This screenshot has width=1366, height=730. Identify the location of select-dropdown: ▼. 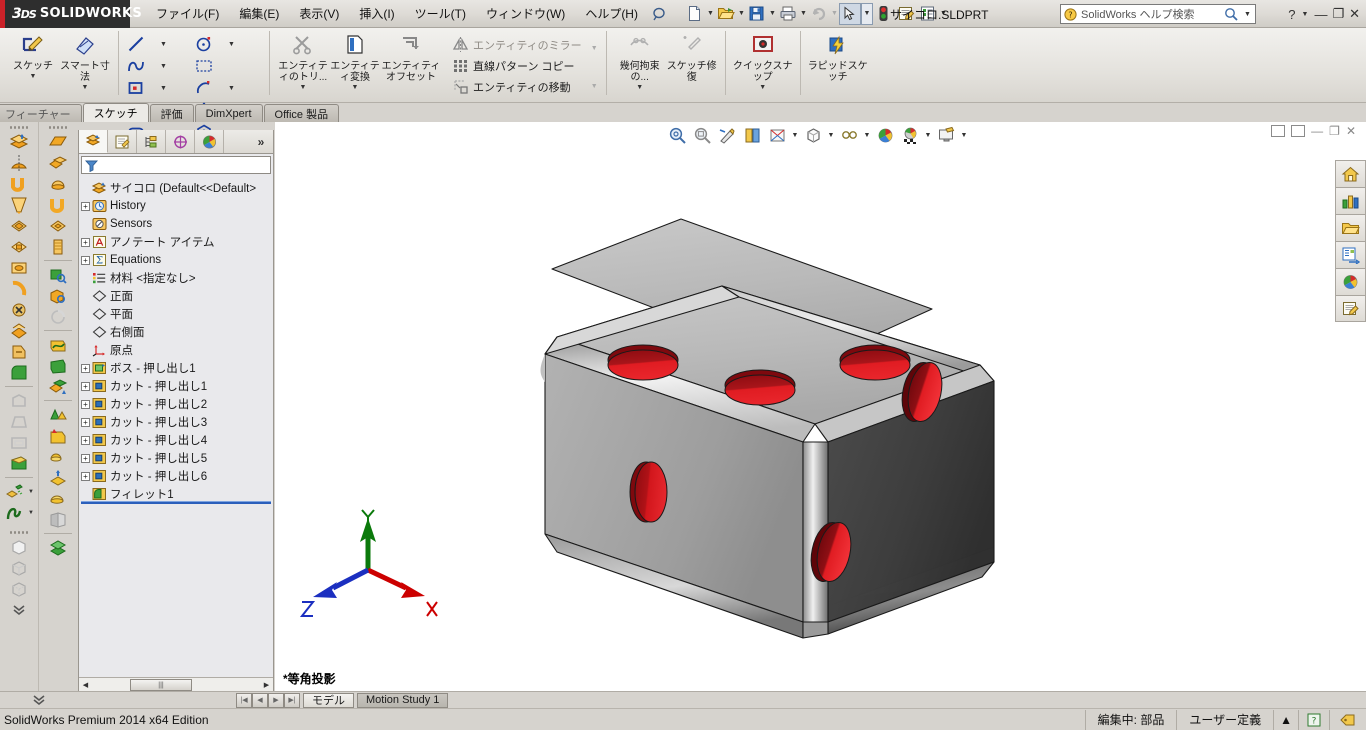
(866, 13).